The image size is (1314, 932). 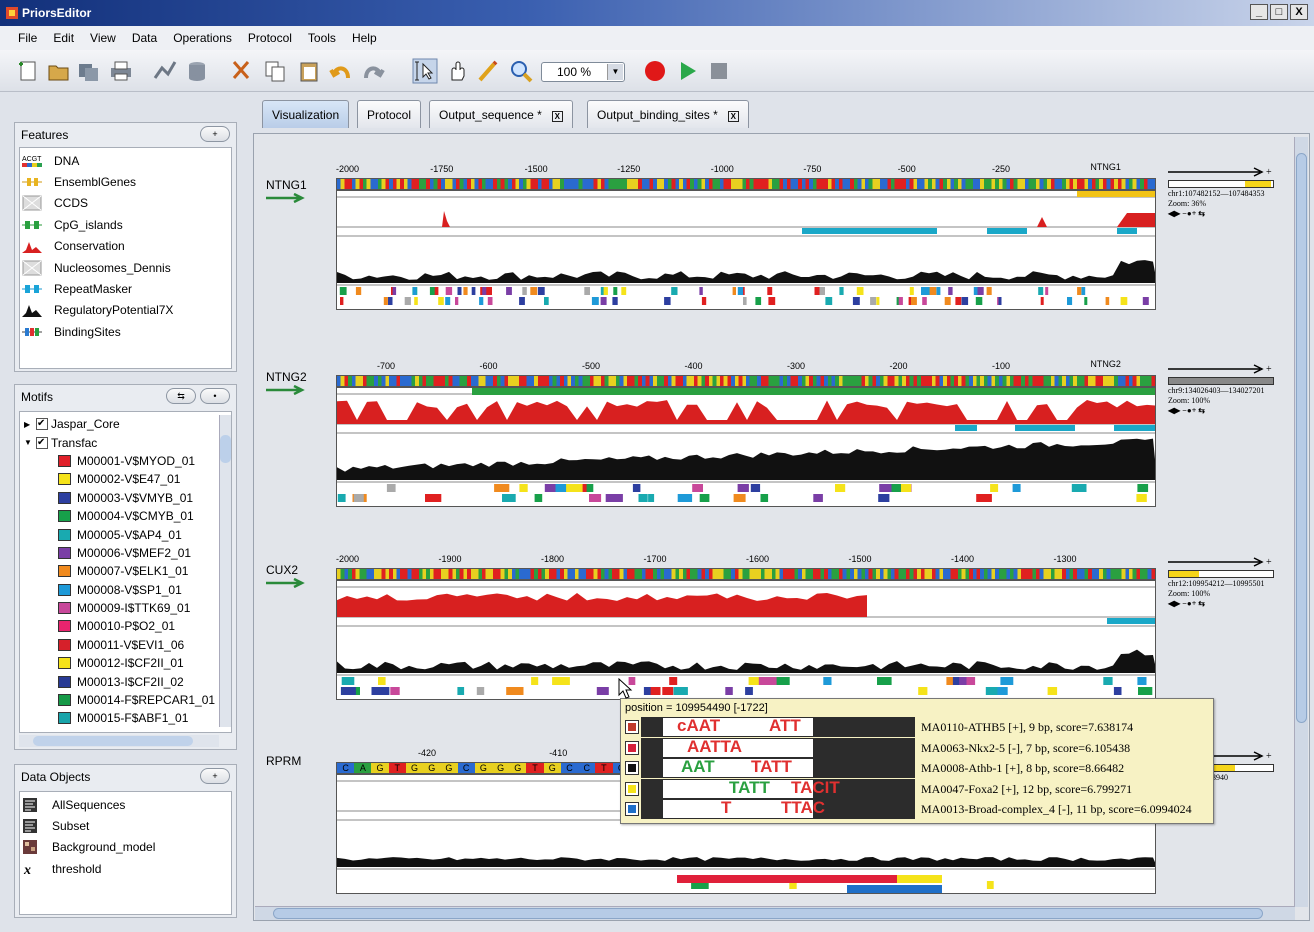 What do you see at coordinates (125, 160) in the screenshot?
I see `feature-dna: ACGT DNA` at bounding box center [125, 160].